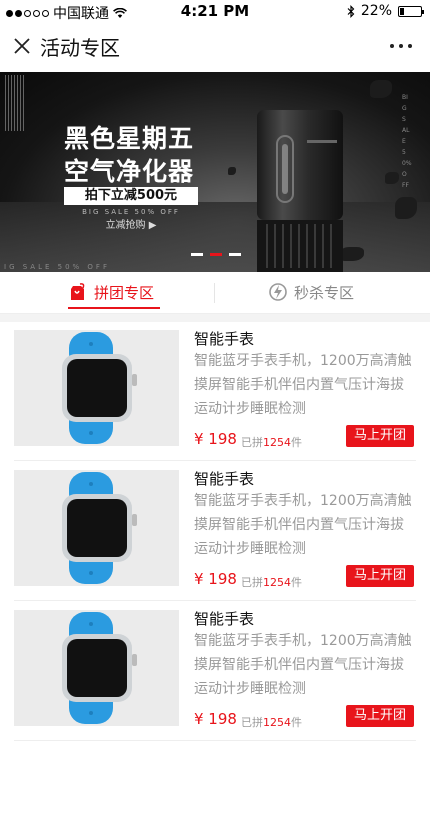 This screenshot has height=827, width=430. What do you see at coordinates (131, 196) in the screenshot?
I see `banner-promo: 拍下立减500元` at bounding box center [131, 196].